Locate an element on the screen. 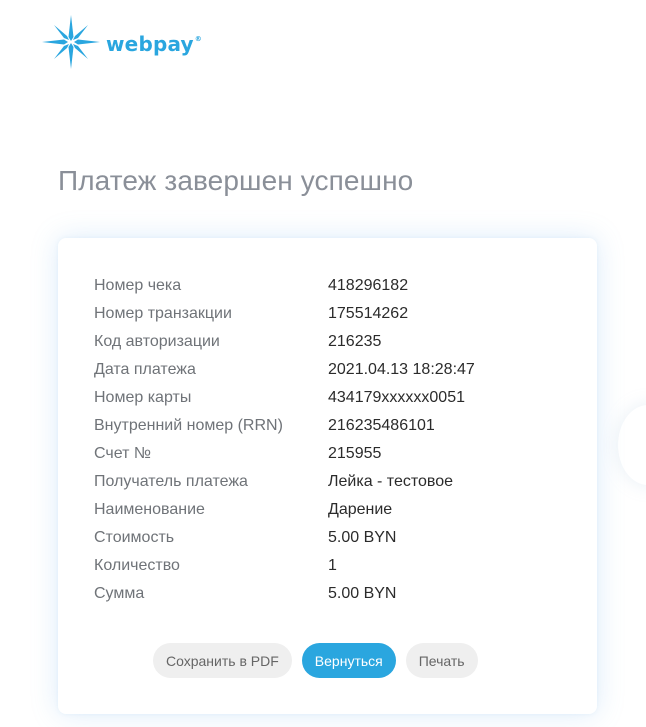 The height and width of the screenshot is (727, 646). brand-name: webpay is located at coordinates (150, 44).